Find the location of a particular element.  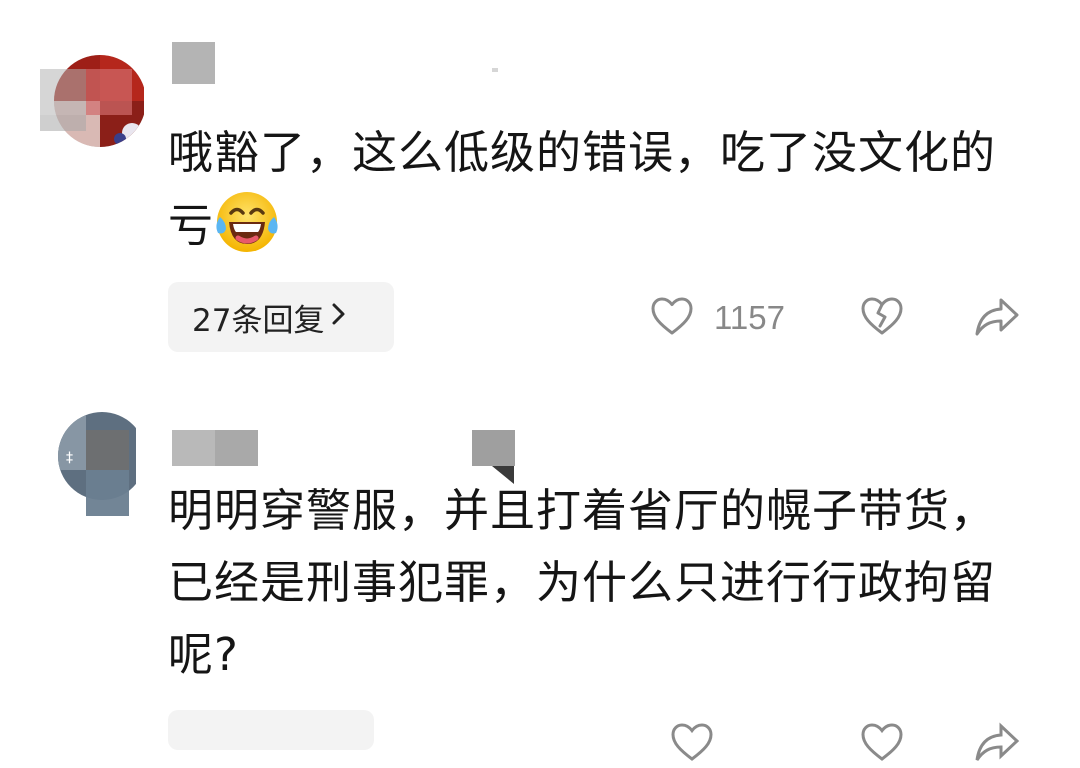

chevron-right-icon is located at coordinates (339, 317).